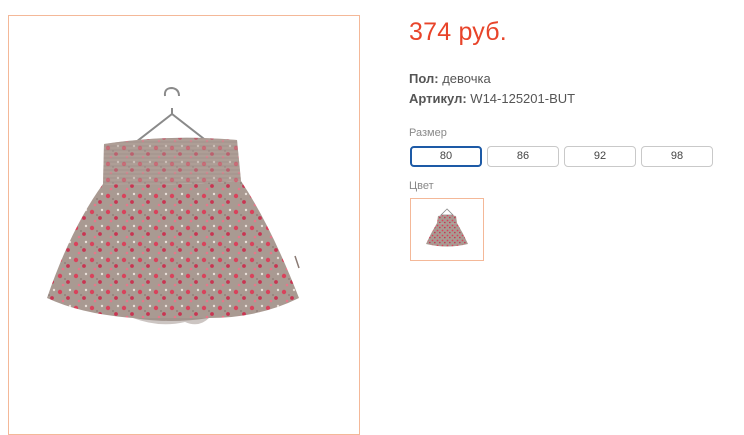  Describe the element at coordinates (523, 98) in the screenshot. I see `sku-value: W14-125201-BUT` at that location.